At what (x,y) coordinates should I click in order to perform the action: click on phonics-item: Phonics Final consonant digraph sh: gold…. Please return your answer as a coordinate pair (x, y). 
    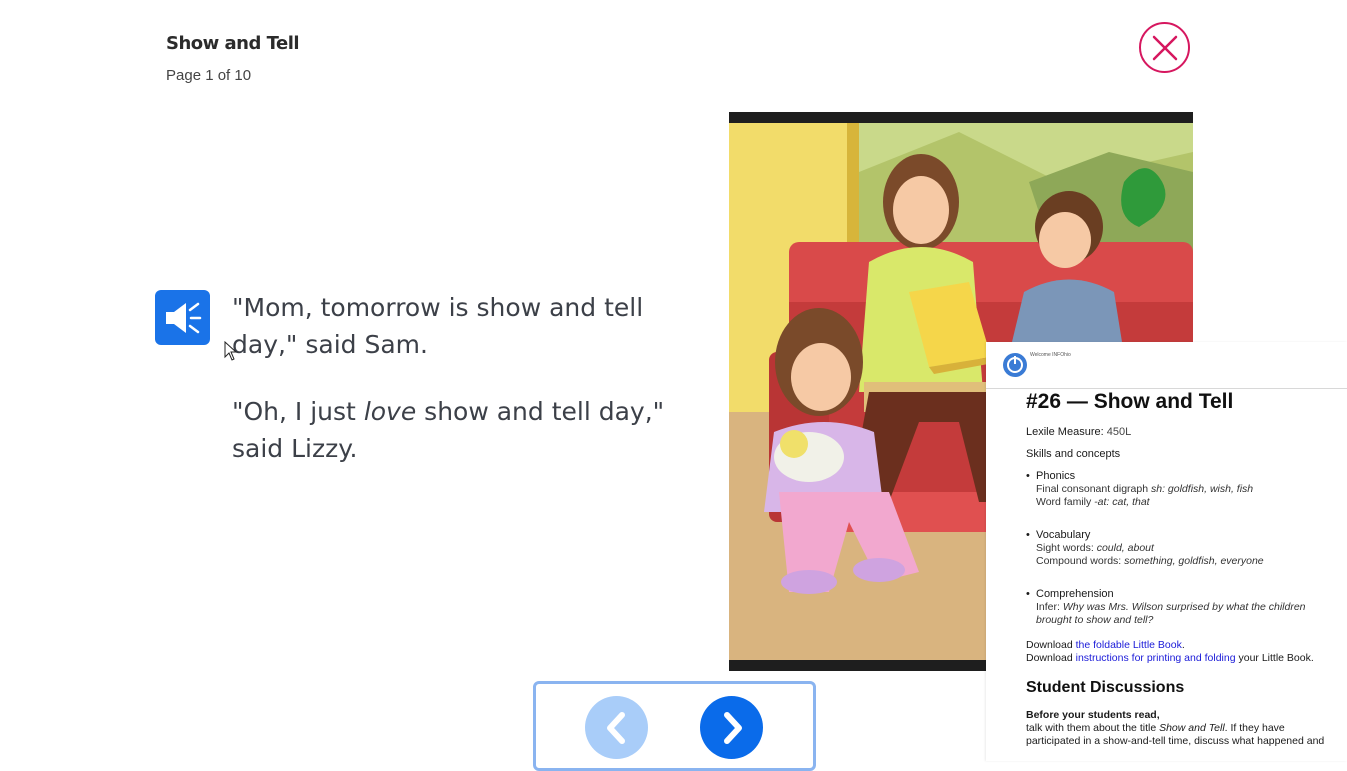
    Looking at the image, I should click on (1183, 489).